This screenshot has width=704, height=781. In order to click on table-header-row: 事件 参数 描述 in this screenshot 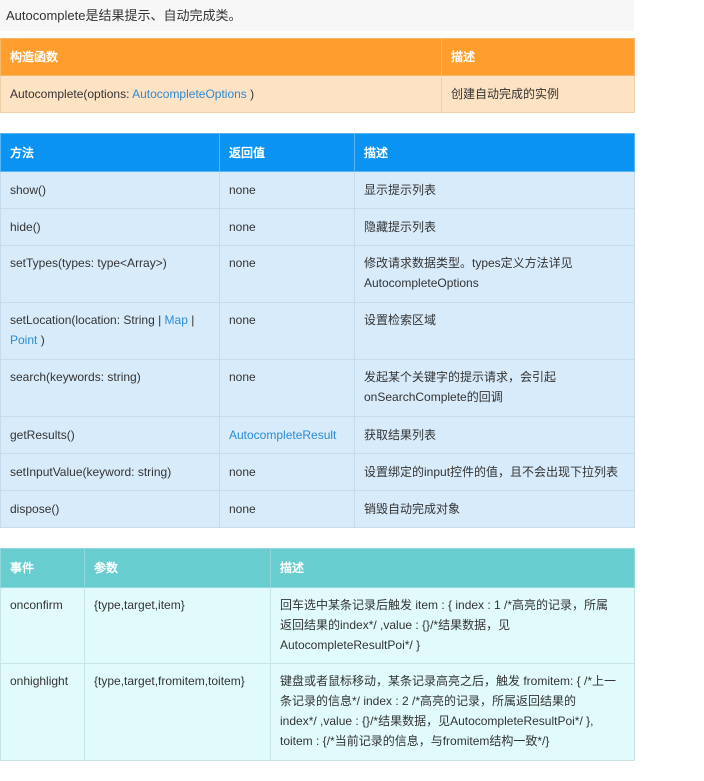, I will do `click(317, 568)`.